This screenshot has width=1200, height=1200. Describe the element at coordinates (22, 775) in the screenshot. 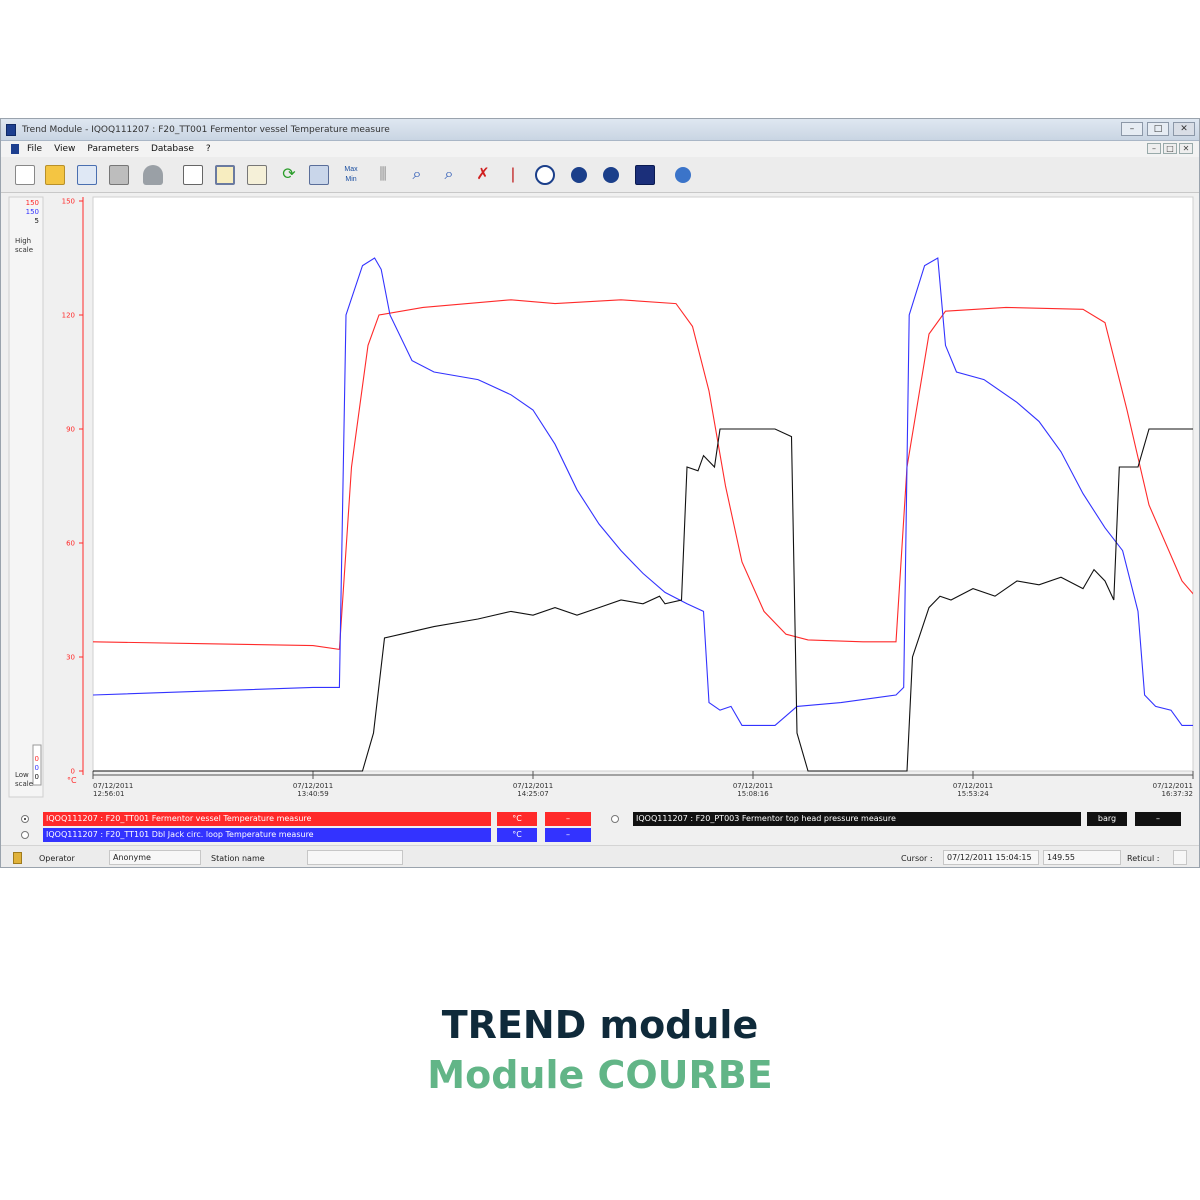

I see `low-scale-label: Low` at that location.